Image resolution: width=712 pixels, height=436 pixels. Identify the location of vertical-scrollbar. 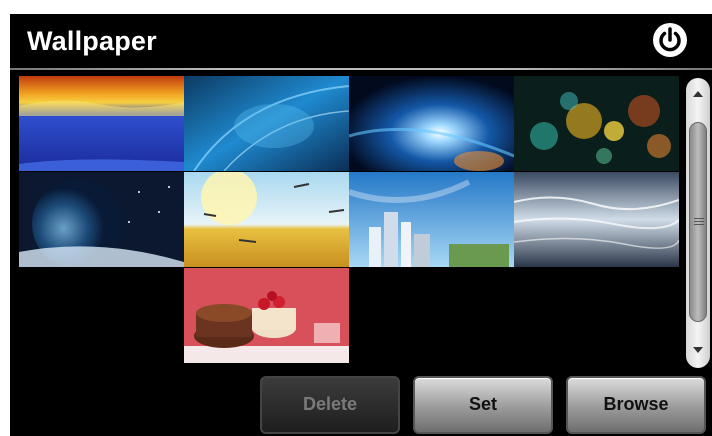
(698, 223).